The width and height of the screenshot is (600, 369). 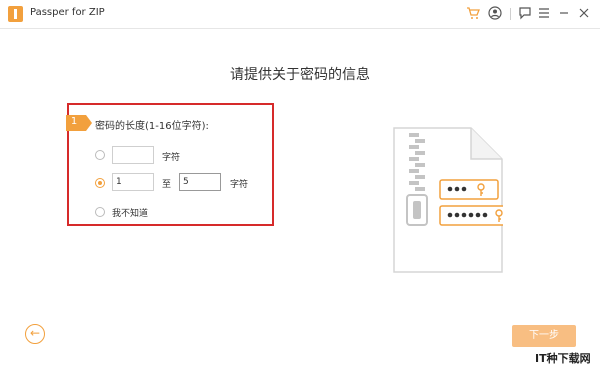 What do you see at coordinates (495, 14) in the screenshot?
I see `account-icon` at bounding box center [495, 14].